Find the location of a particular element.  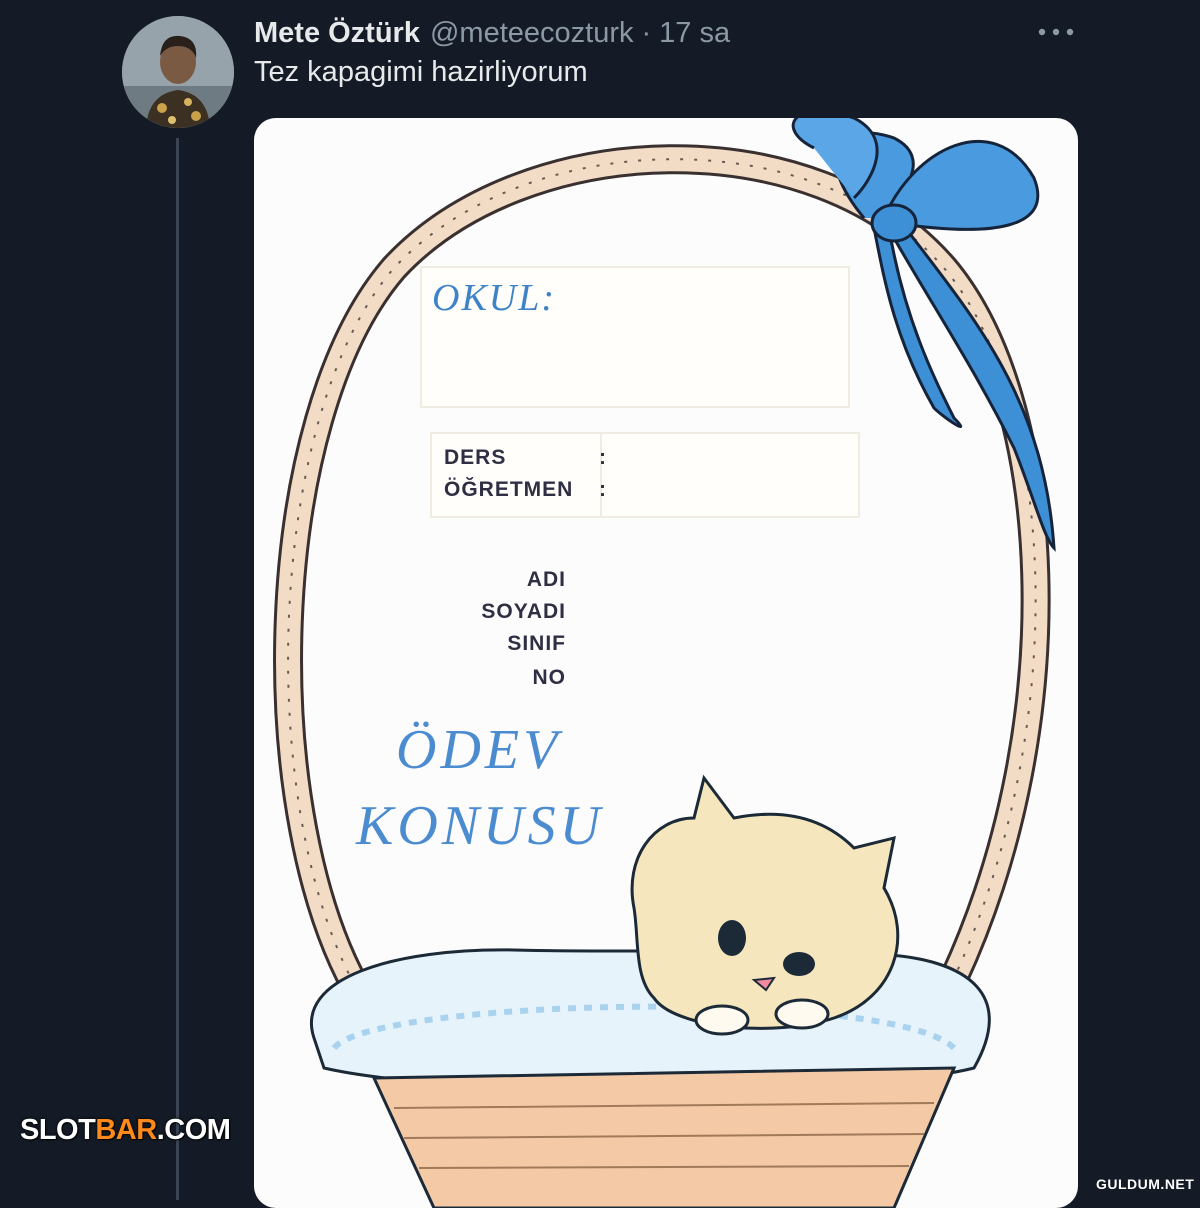

avatar-photo is located at coordinates (178, 72).